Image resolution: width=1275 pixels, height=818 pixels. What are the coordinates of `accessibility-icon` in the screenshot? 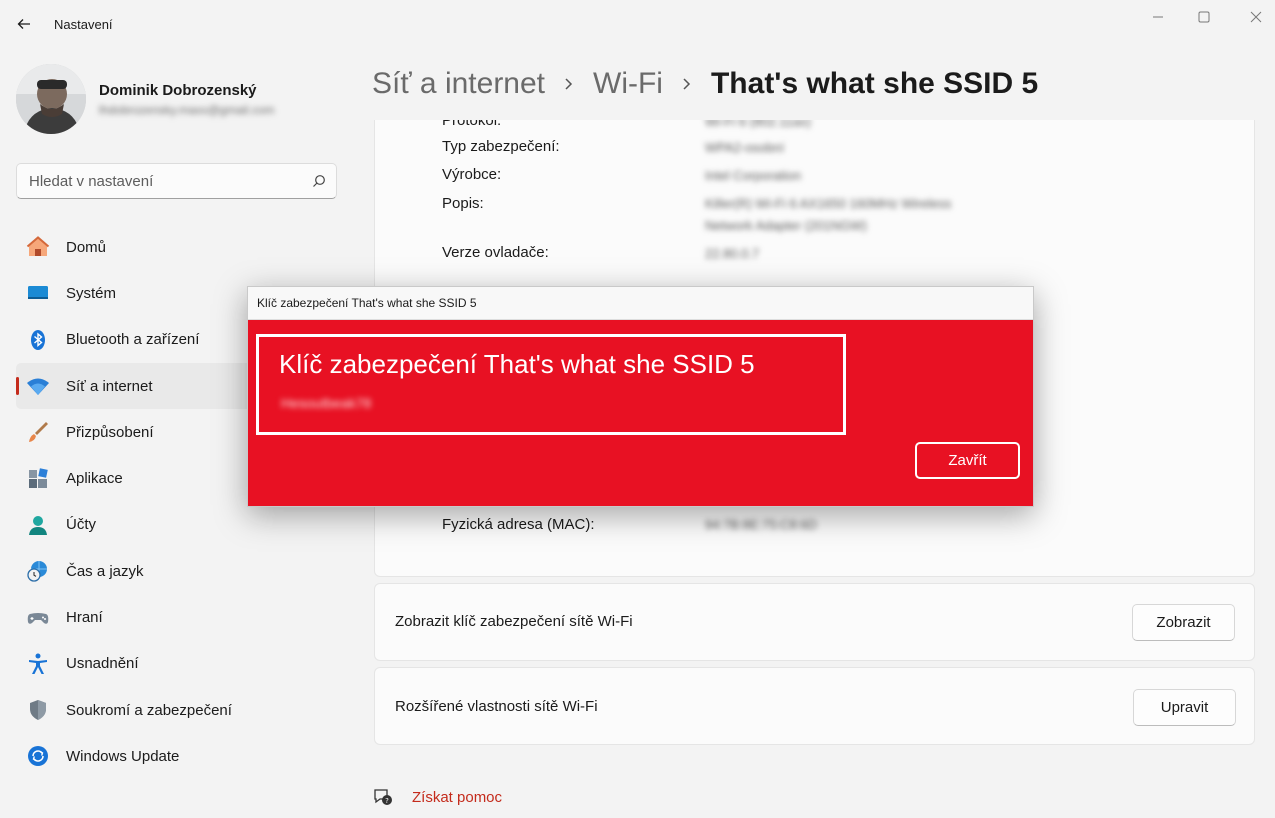 It's located at (38, 664).